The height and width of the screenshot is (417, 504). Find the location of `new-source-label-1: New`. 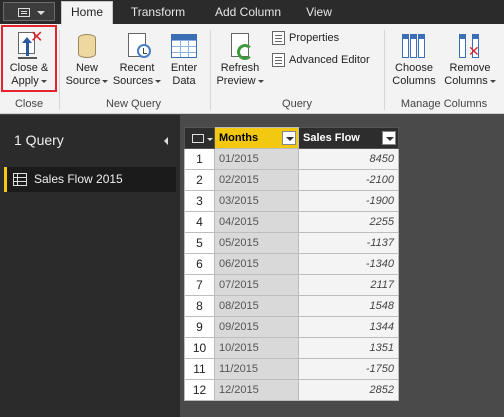

new-source-label-1: New is located at coordinates (86, 68).